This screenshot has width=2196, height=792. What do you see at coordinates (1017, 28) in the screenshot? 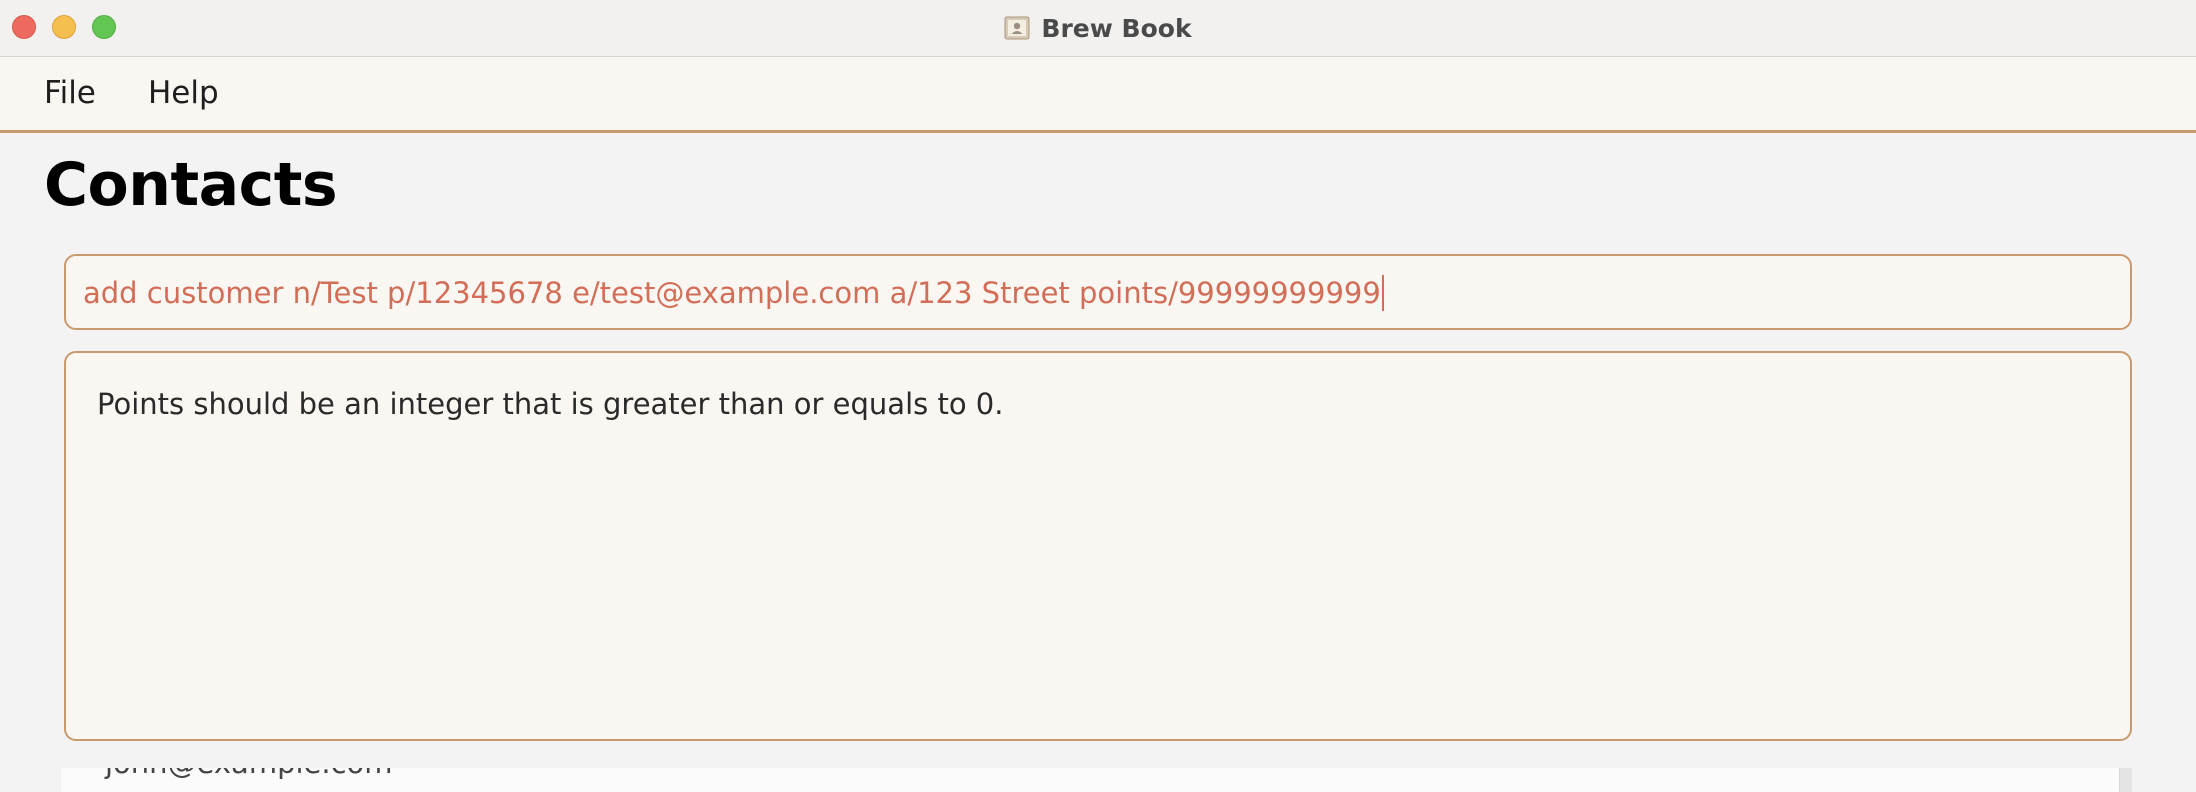
I see `address-book-icon` at bounding box center [1017, 28].